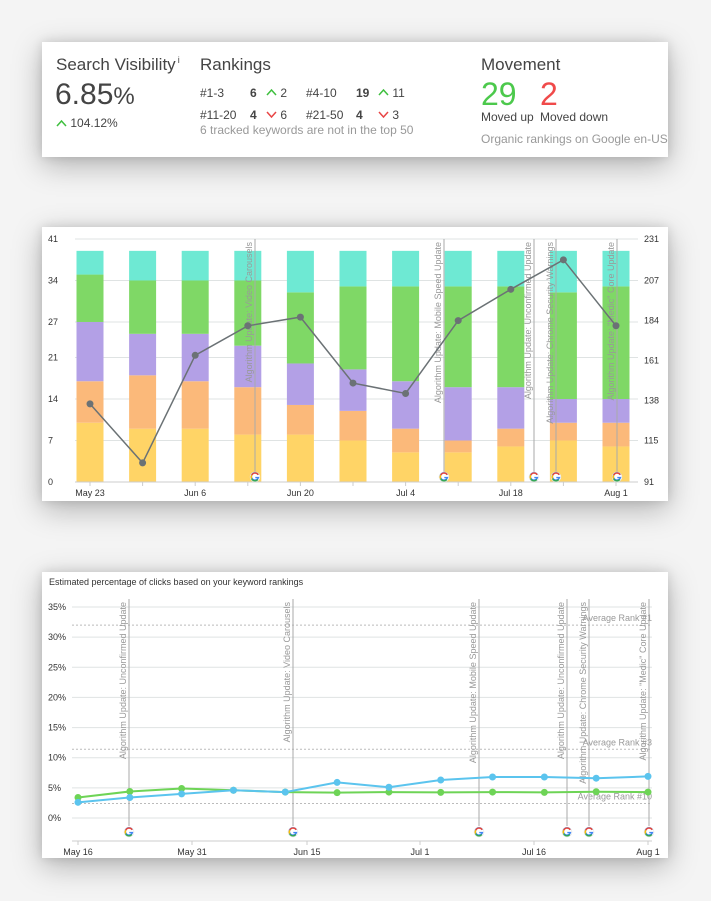 This screenshot has height=901, width=711. Describe the element at coordinates (521, 64) in the screenshot. I see `movement-title: Movement` at that location.